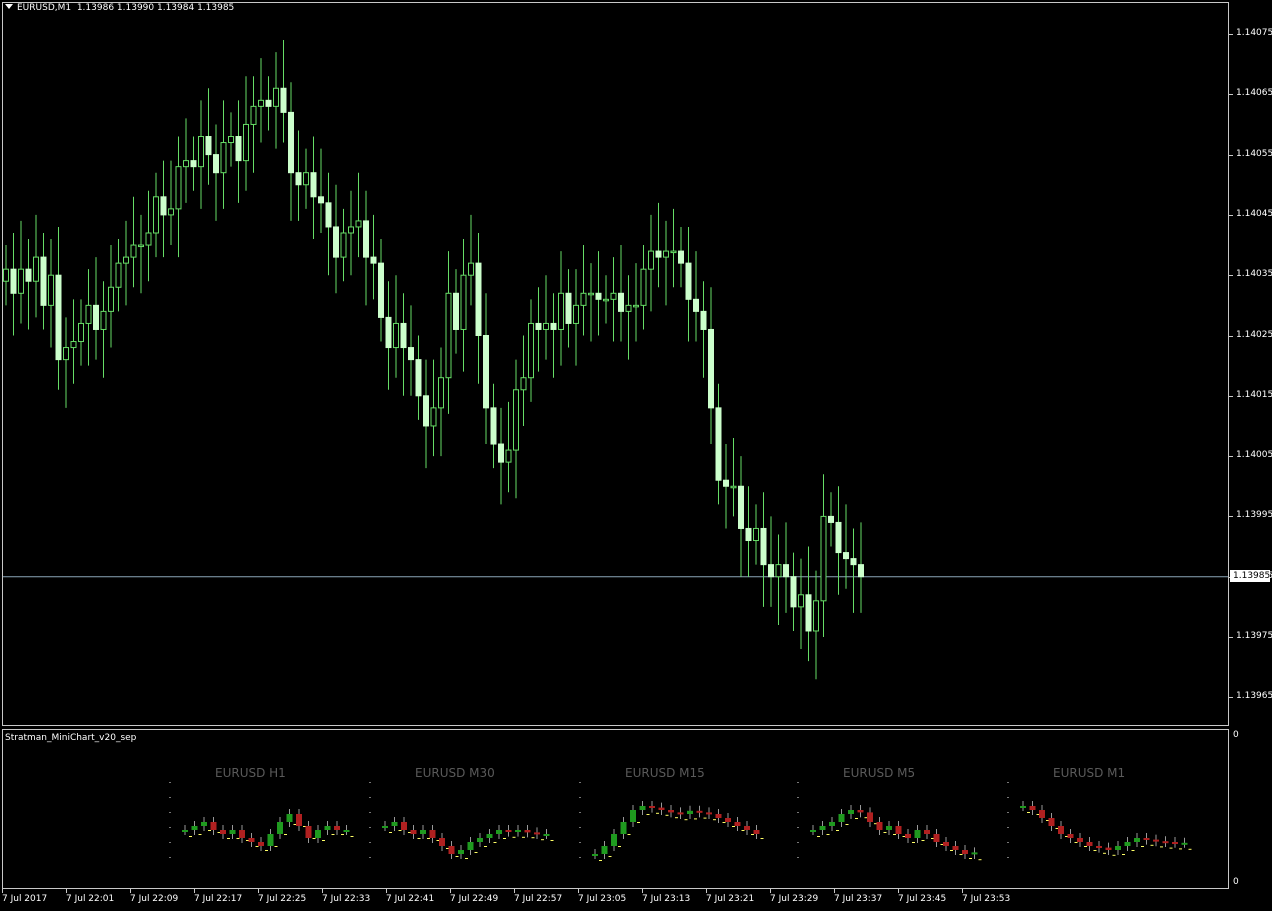  What do you see at coordinates (1254, 274) in the screenshot?
I see `price-label: 1.14035` at bounding box center [1254, 274].